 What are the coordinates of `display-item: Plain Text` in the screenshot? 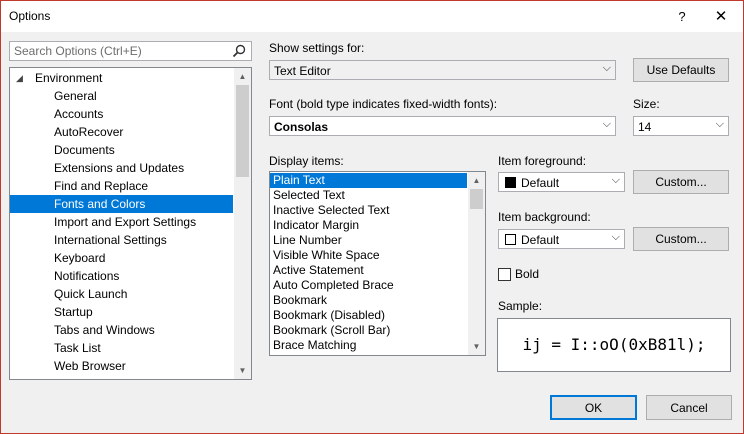 It's located at (368, 180).